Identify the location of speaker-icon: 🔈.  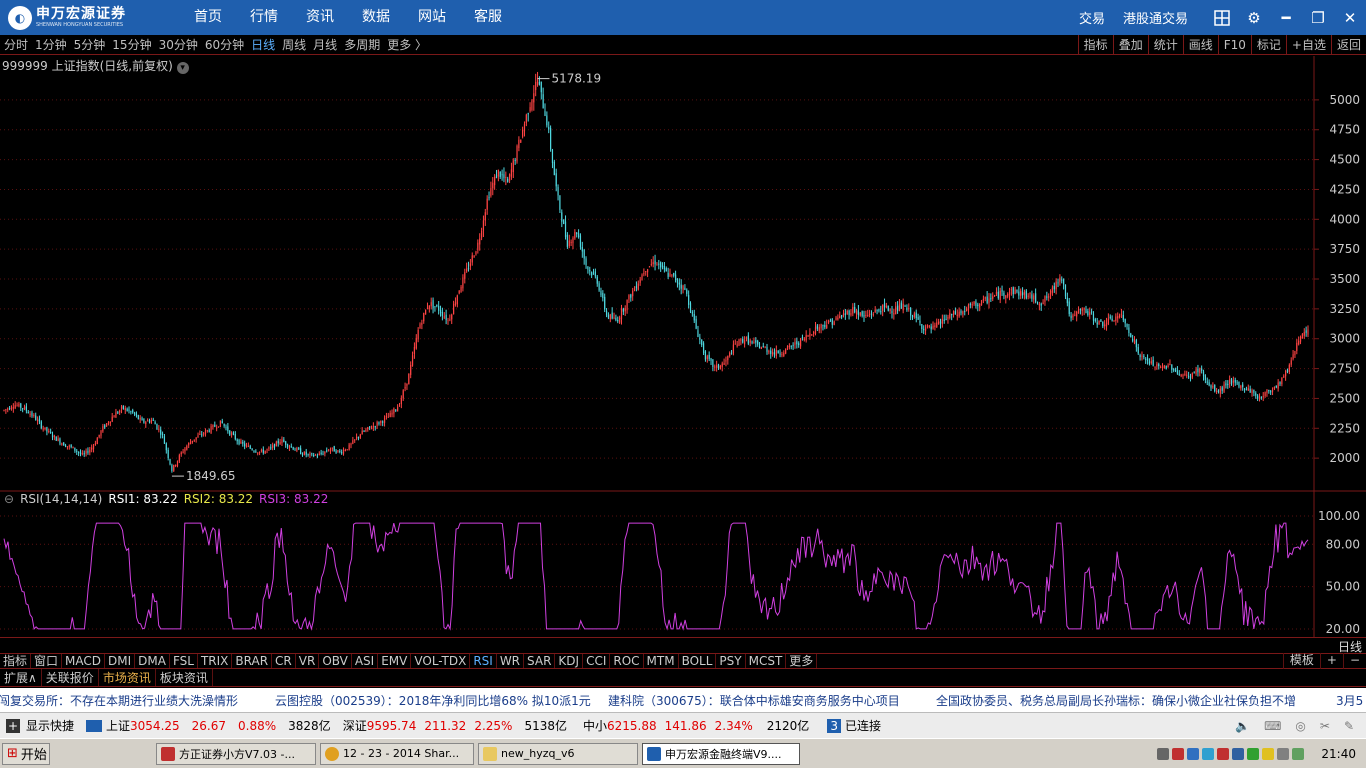
(1242, 726).